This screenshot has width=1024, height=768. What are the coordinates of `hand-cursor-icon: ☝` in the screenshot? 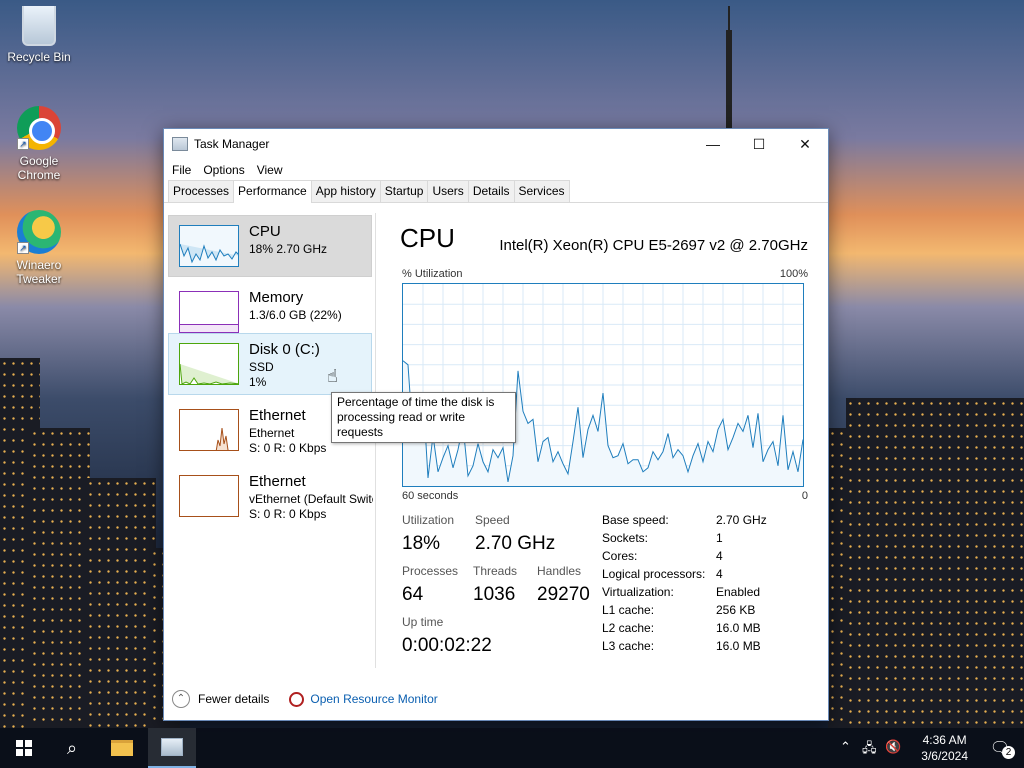 It's located at (332, 376).